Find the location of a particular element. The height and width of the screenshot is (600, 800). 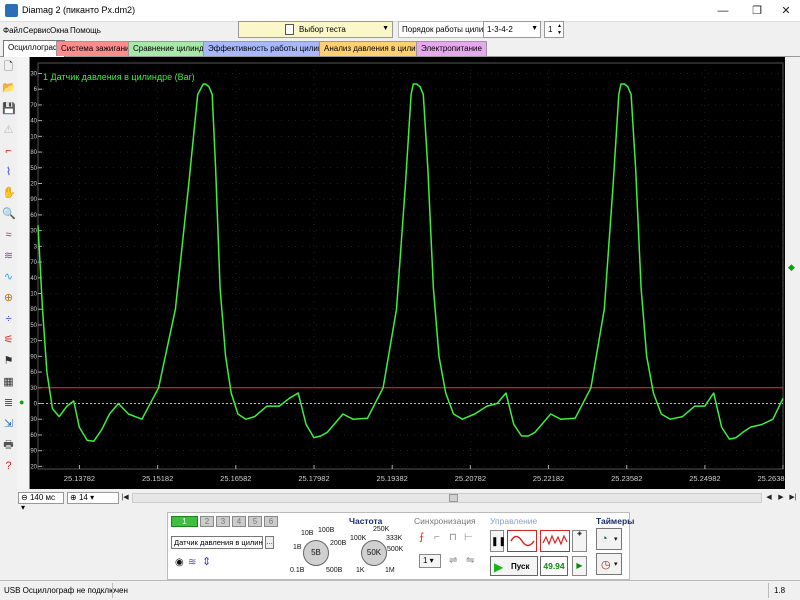

close-button: ✕ is located at coordinates (786, 11).